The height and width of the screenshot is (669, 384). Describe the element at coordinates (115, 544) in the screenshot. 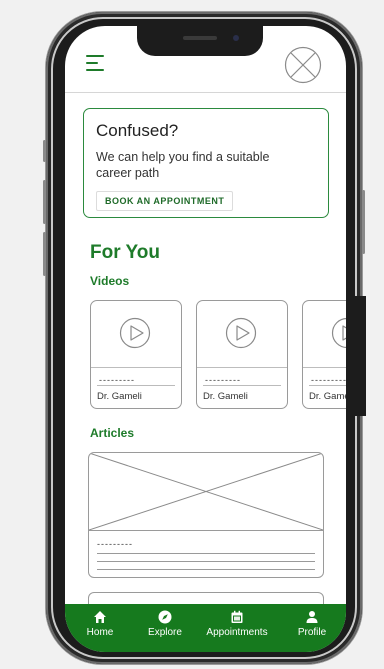

I see `article-title-placeholder: ---------` at that location.